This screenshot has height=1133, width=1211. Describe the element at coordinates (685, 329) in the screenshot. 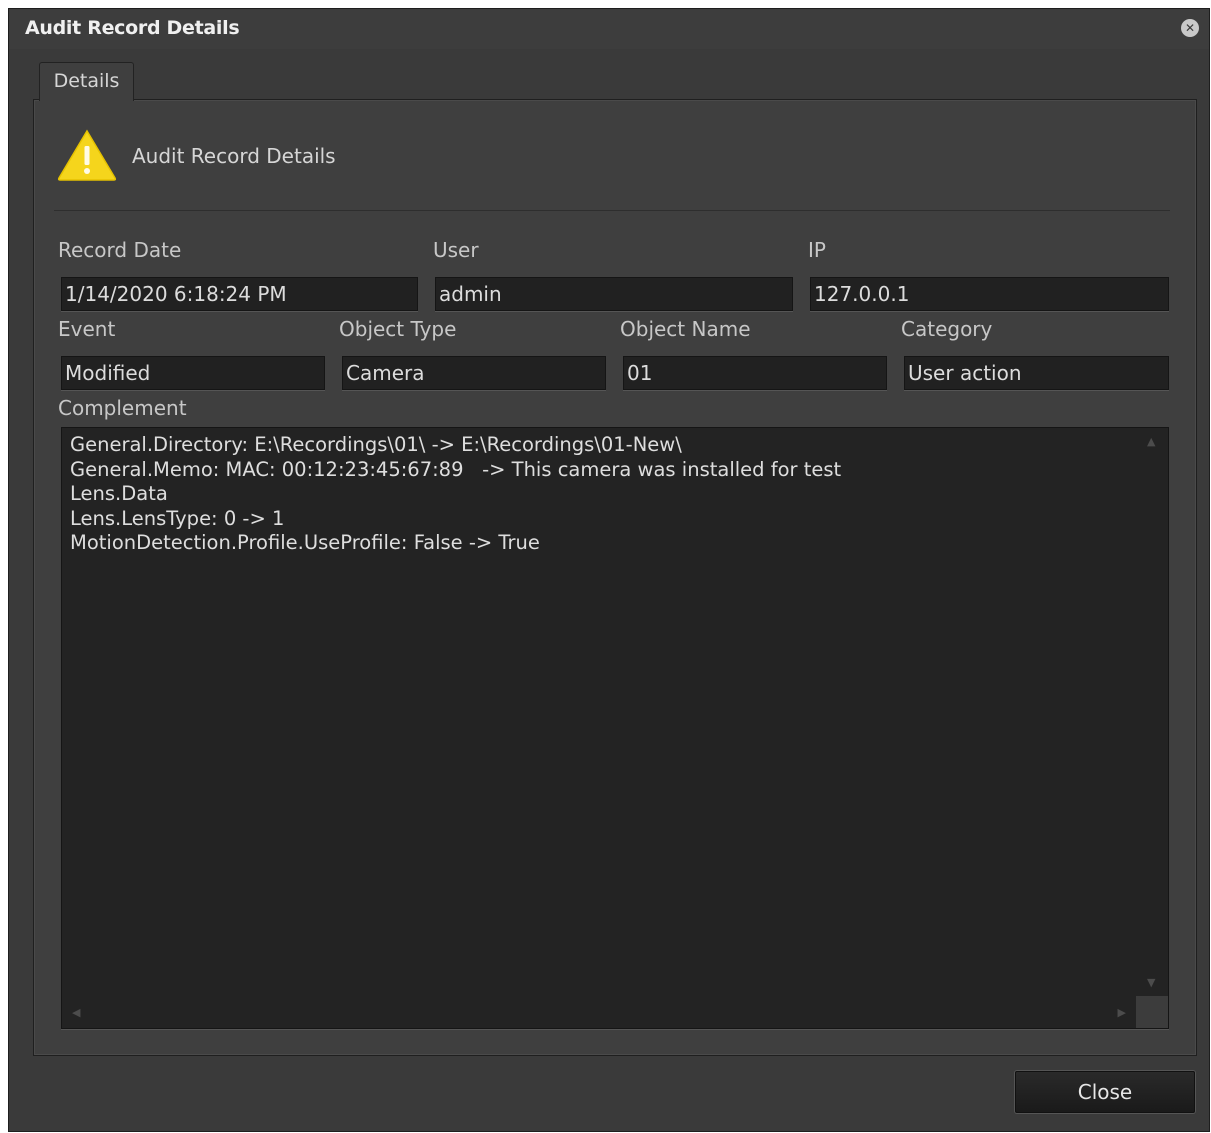

I see `object-name-label: Object Name` at that location.